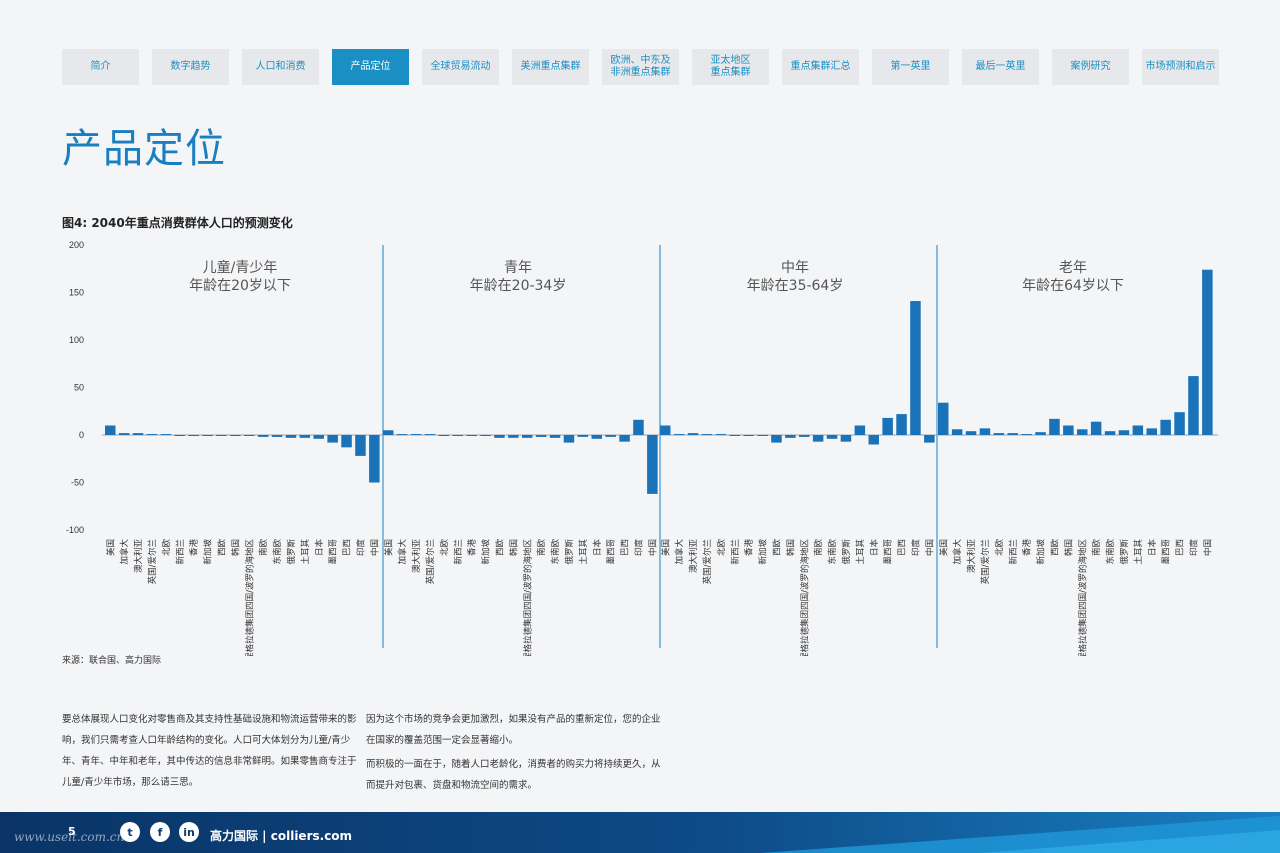 This screenshot has width=1280, height=853. What do you see at coordinates (280, 67) in the screenshot?
I see `tab-2: 人口和消费` at bounding box center [280, 67].